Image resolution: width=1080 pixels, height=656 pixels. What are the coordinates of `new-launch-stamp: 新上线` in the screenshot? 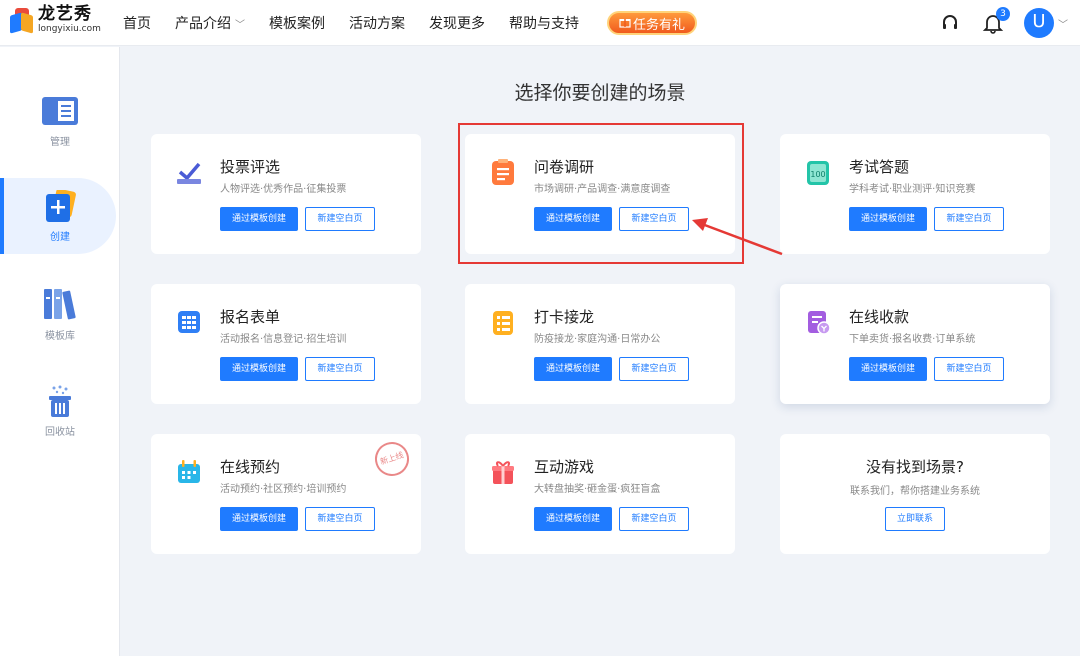 It's located at (392, 459).